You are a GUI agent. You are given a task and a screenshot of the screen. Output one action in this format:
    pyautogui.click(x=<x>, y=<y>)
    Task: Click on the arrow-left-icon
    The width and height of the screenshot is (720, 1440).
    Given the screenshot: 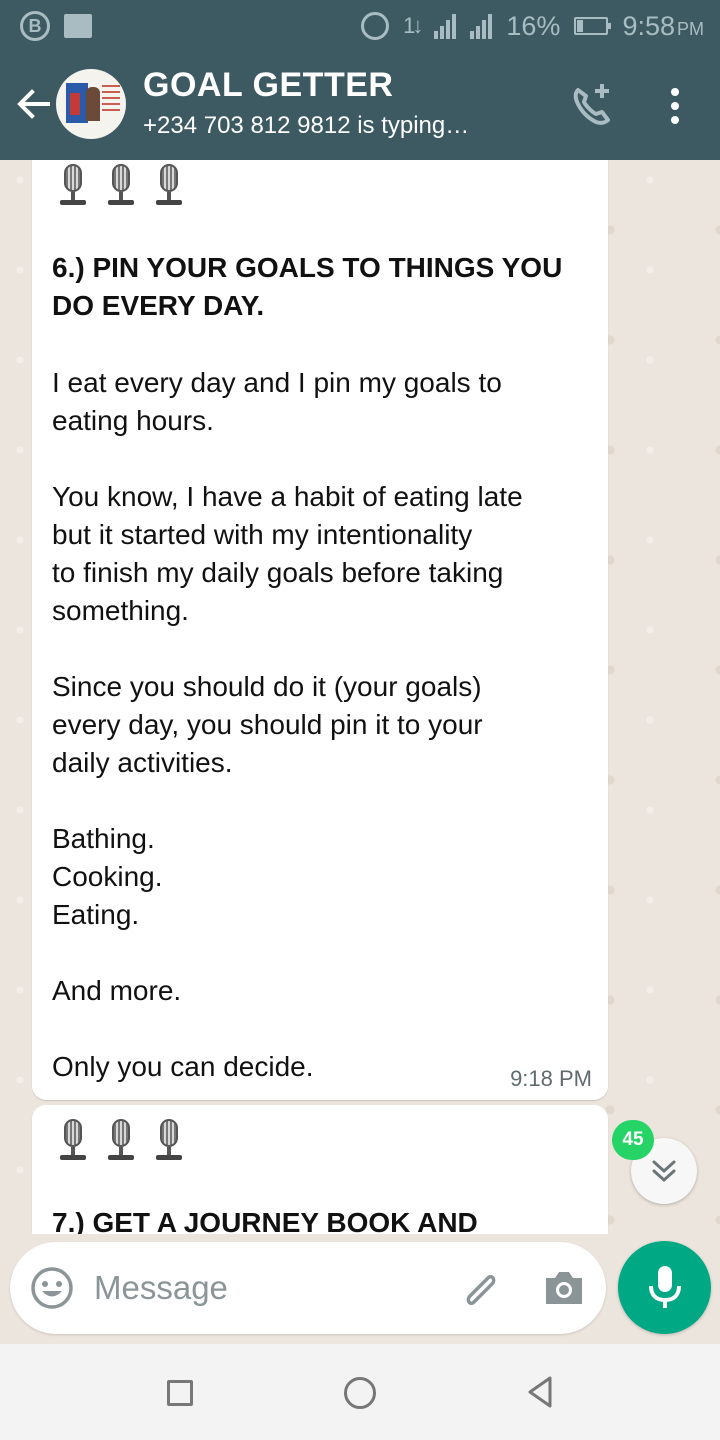 What is the action you would take?
    pyautogui.click(x=33, y=104)
    